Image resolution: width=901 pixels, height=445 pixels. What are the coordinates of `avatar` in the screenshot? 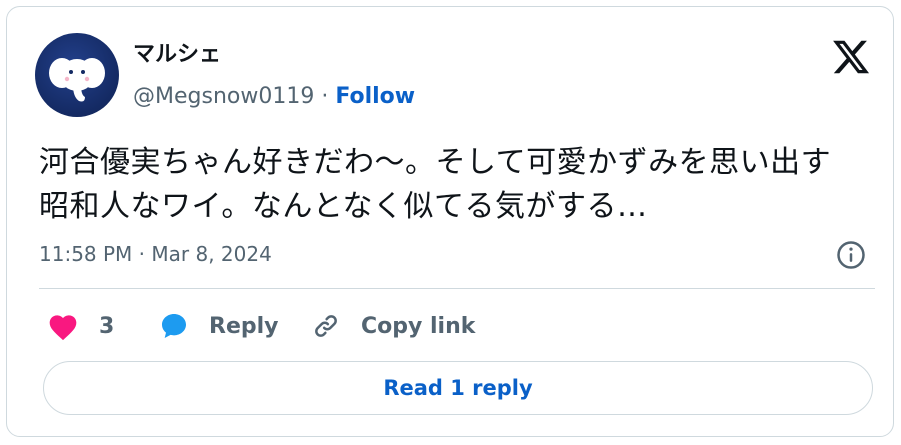 It's located at (77, 75).